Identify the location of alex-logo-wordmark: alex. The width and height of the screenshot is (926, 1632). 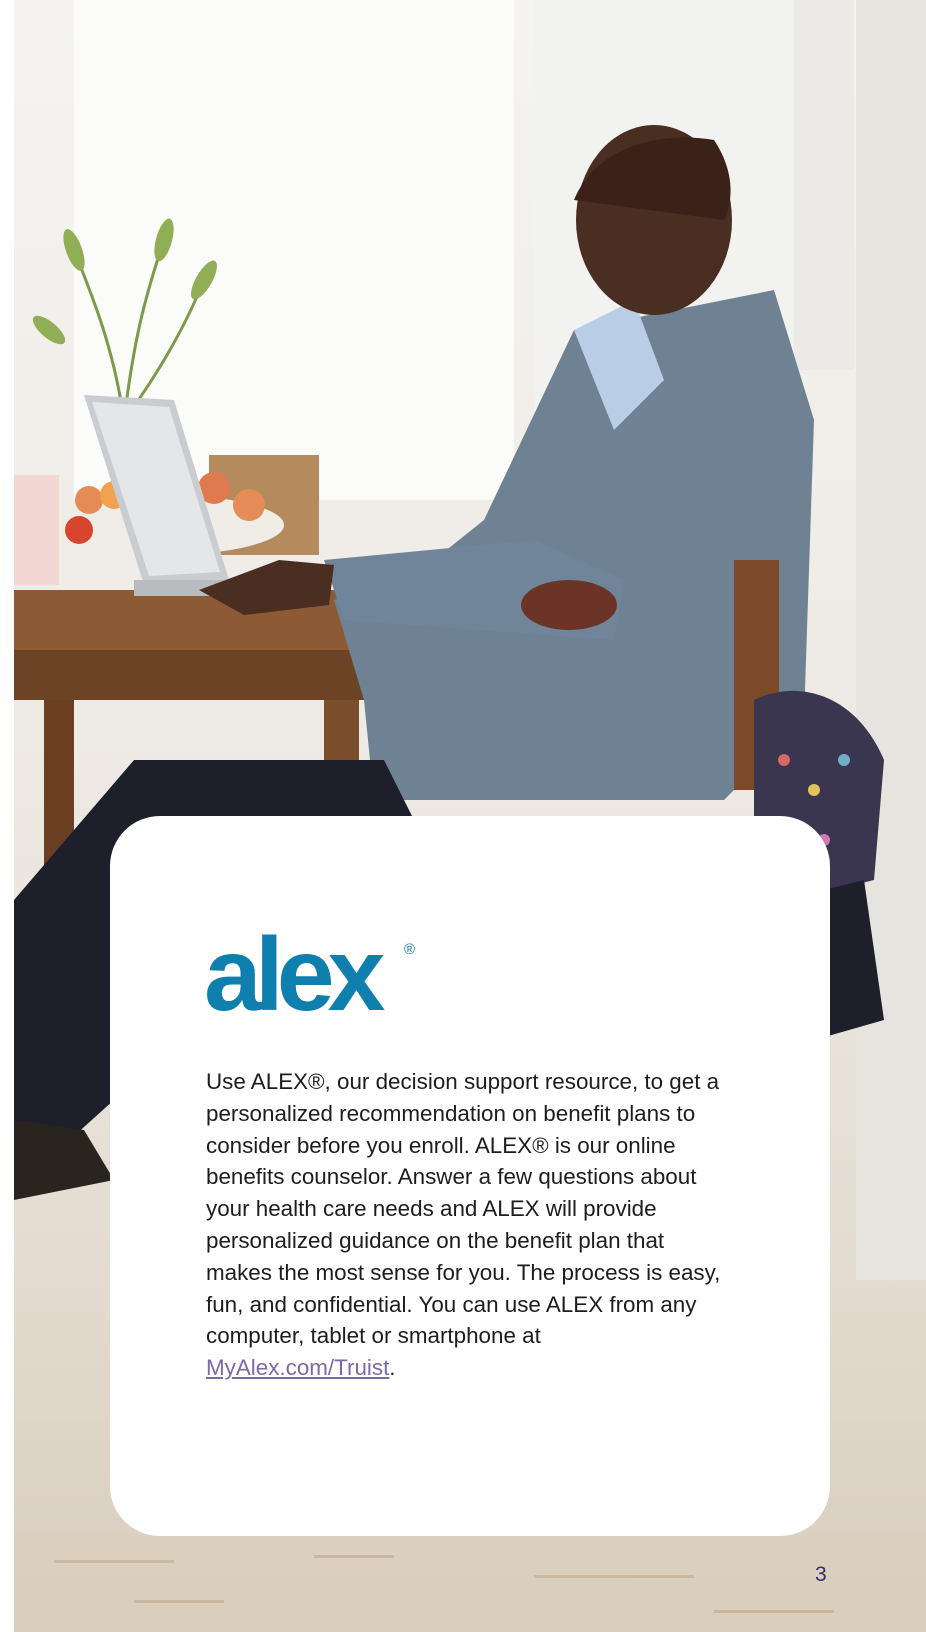
(294, 975).